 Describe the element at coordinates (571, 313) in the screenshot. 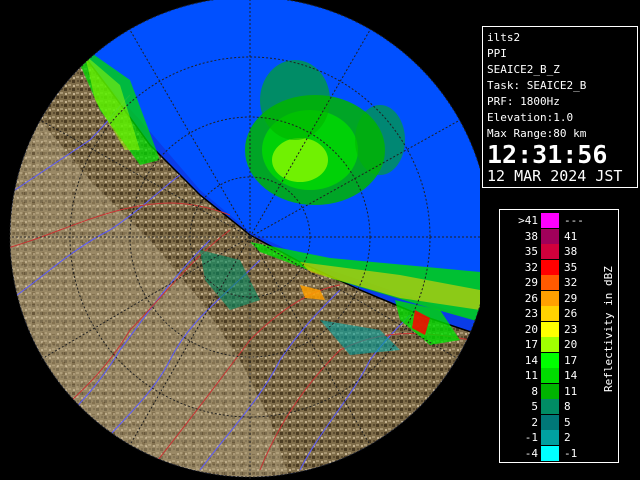

I see `legend-high-value: 26` at that location.